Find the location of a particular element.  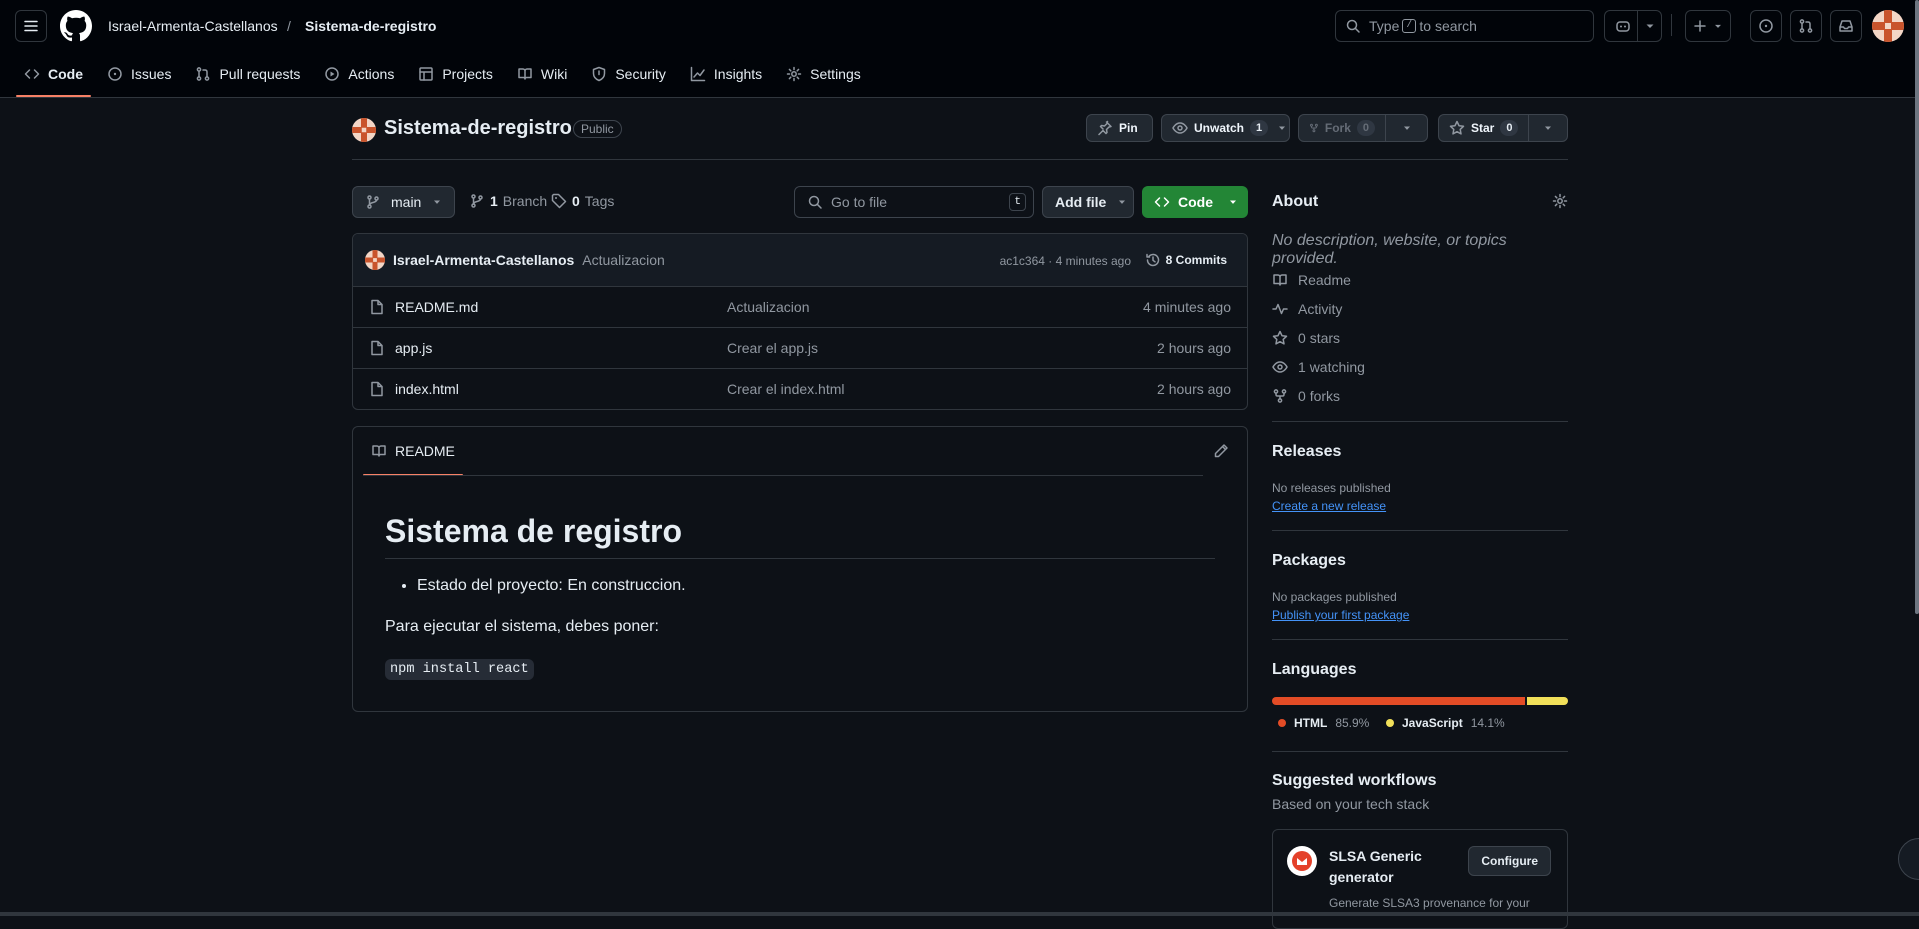

floating-chevron-button is located at coordinates (1908, 859).